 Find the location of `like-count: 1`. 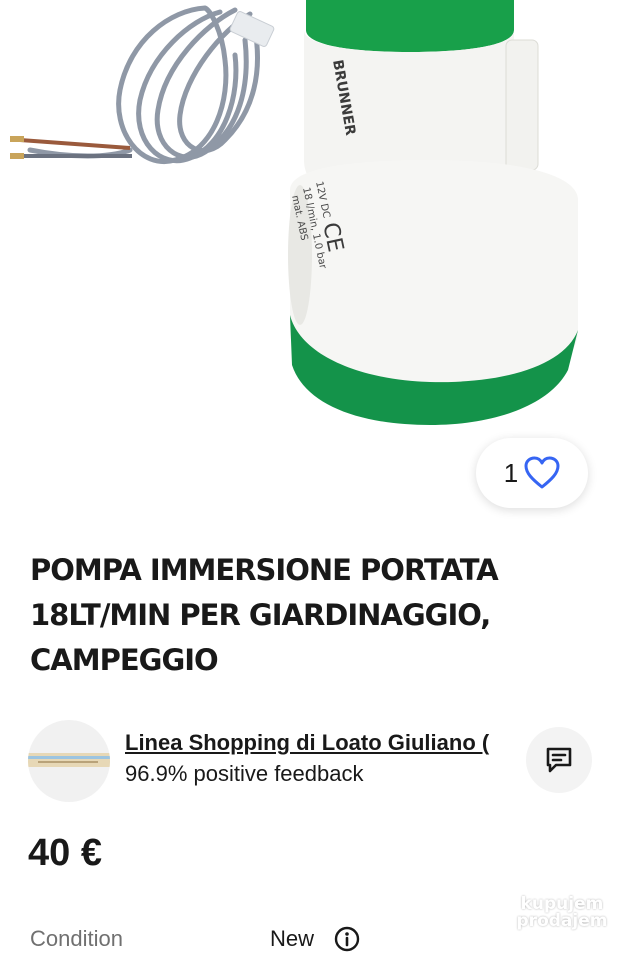

like-count: 1 is located at coordinates (511, 472).